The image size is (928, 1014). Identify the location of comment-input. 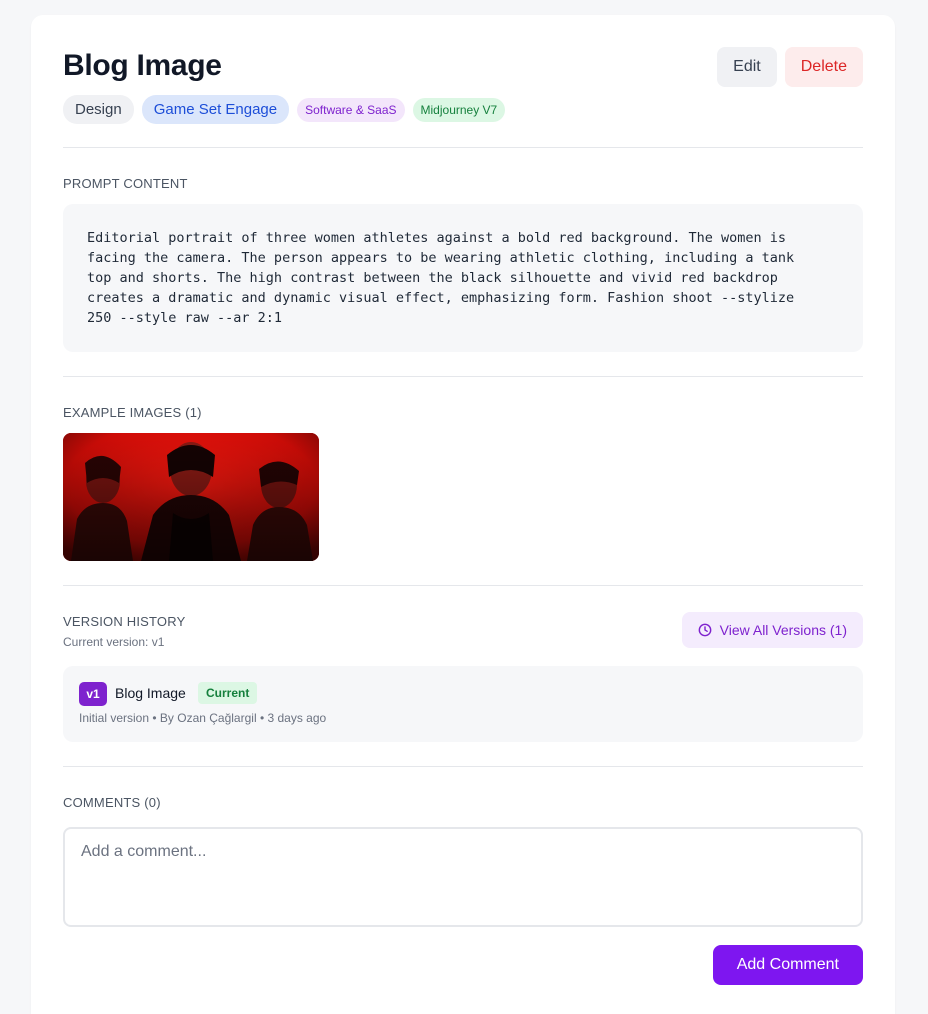
(463, 877).